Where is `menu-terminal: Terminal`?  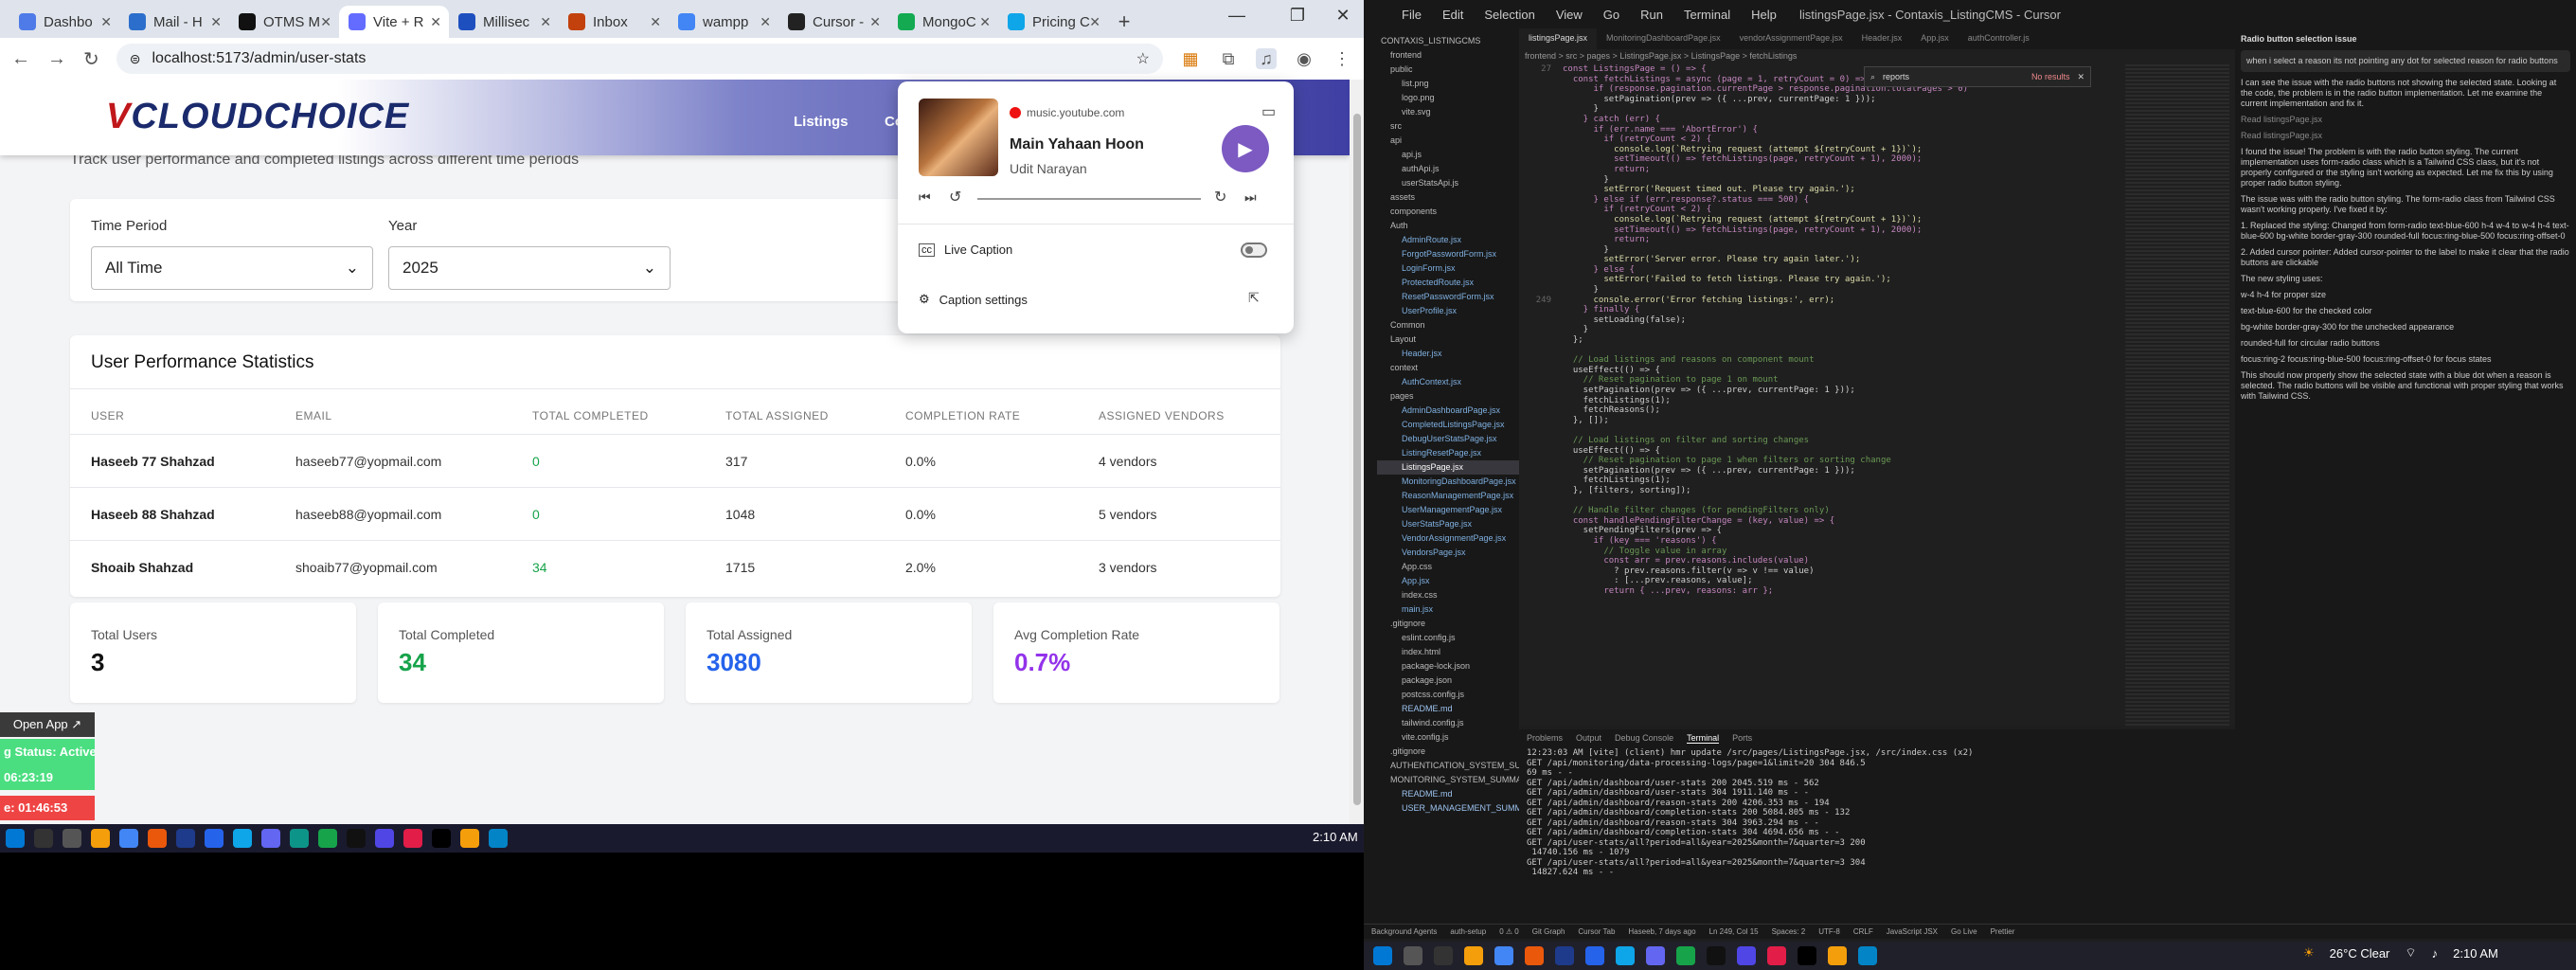 menu-terminal: Terminal is located at coordinates (1707, 15).